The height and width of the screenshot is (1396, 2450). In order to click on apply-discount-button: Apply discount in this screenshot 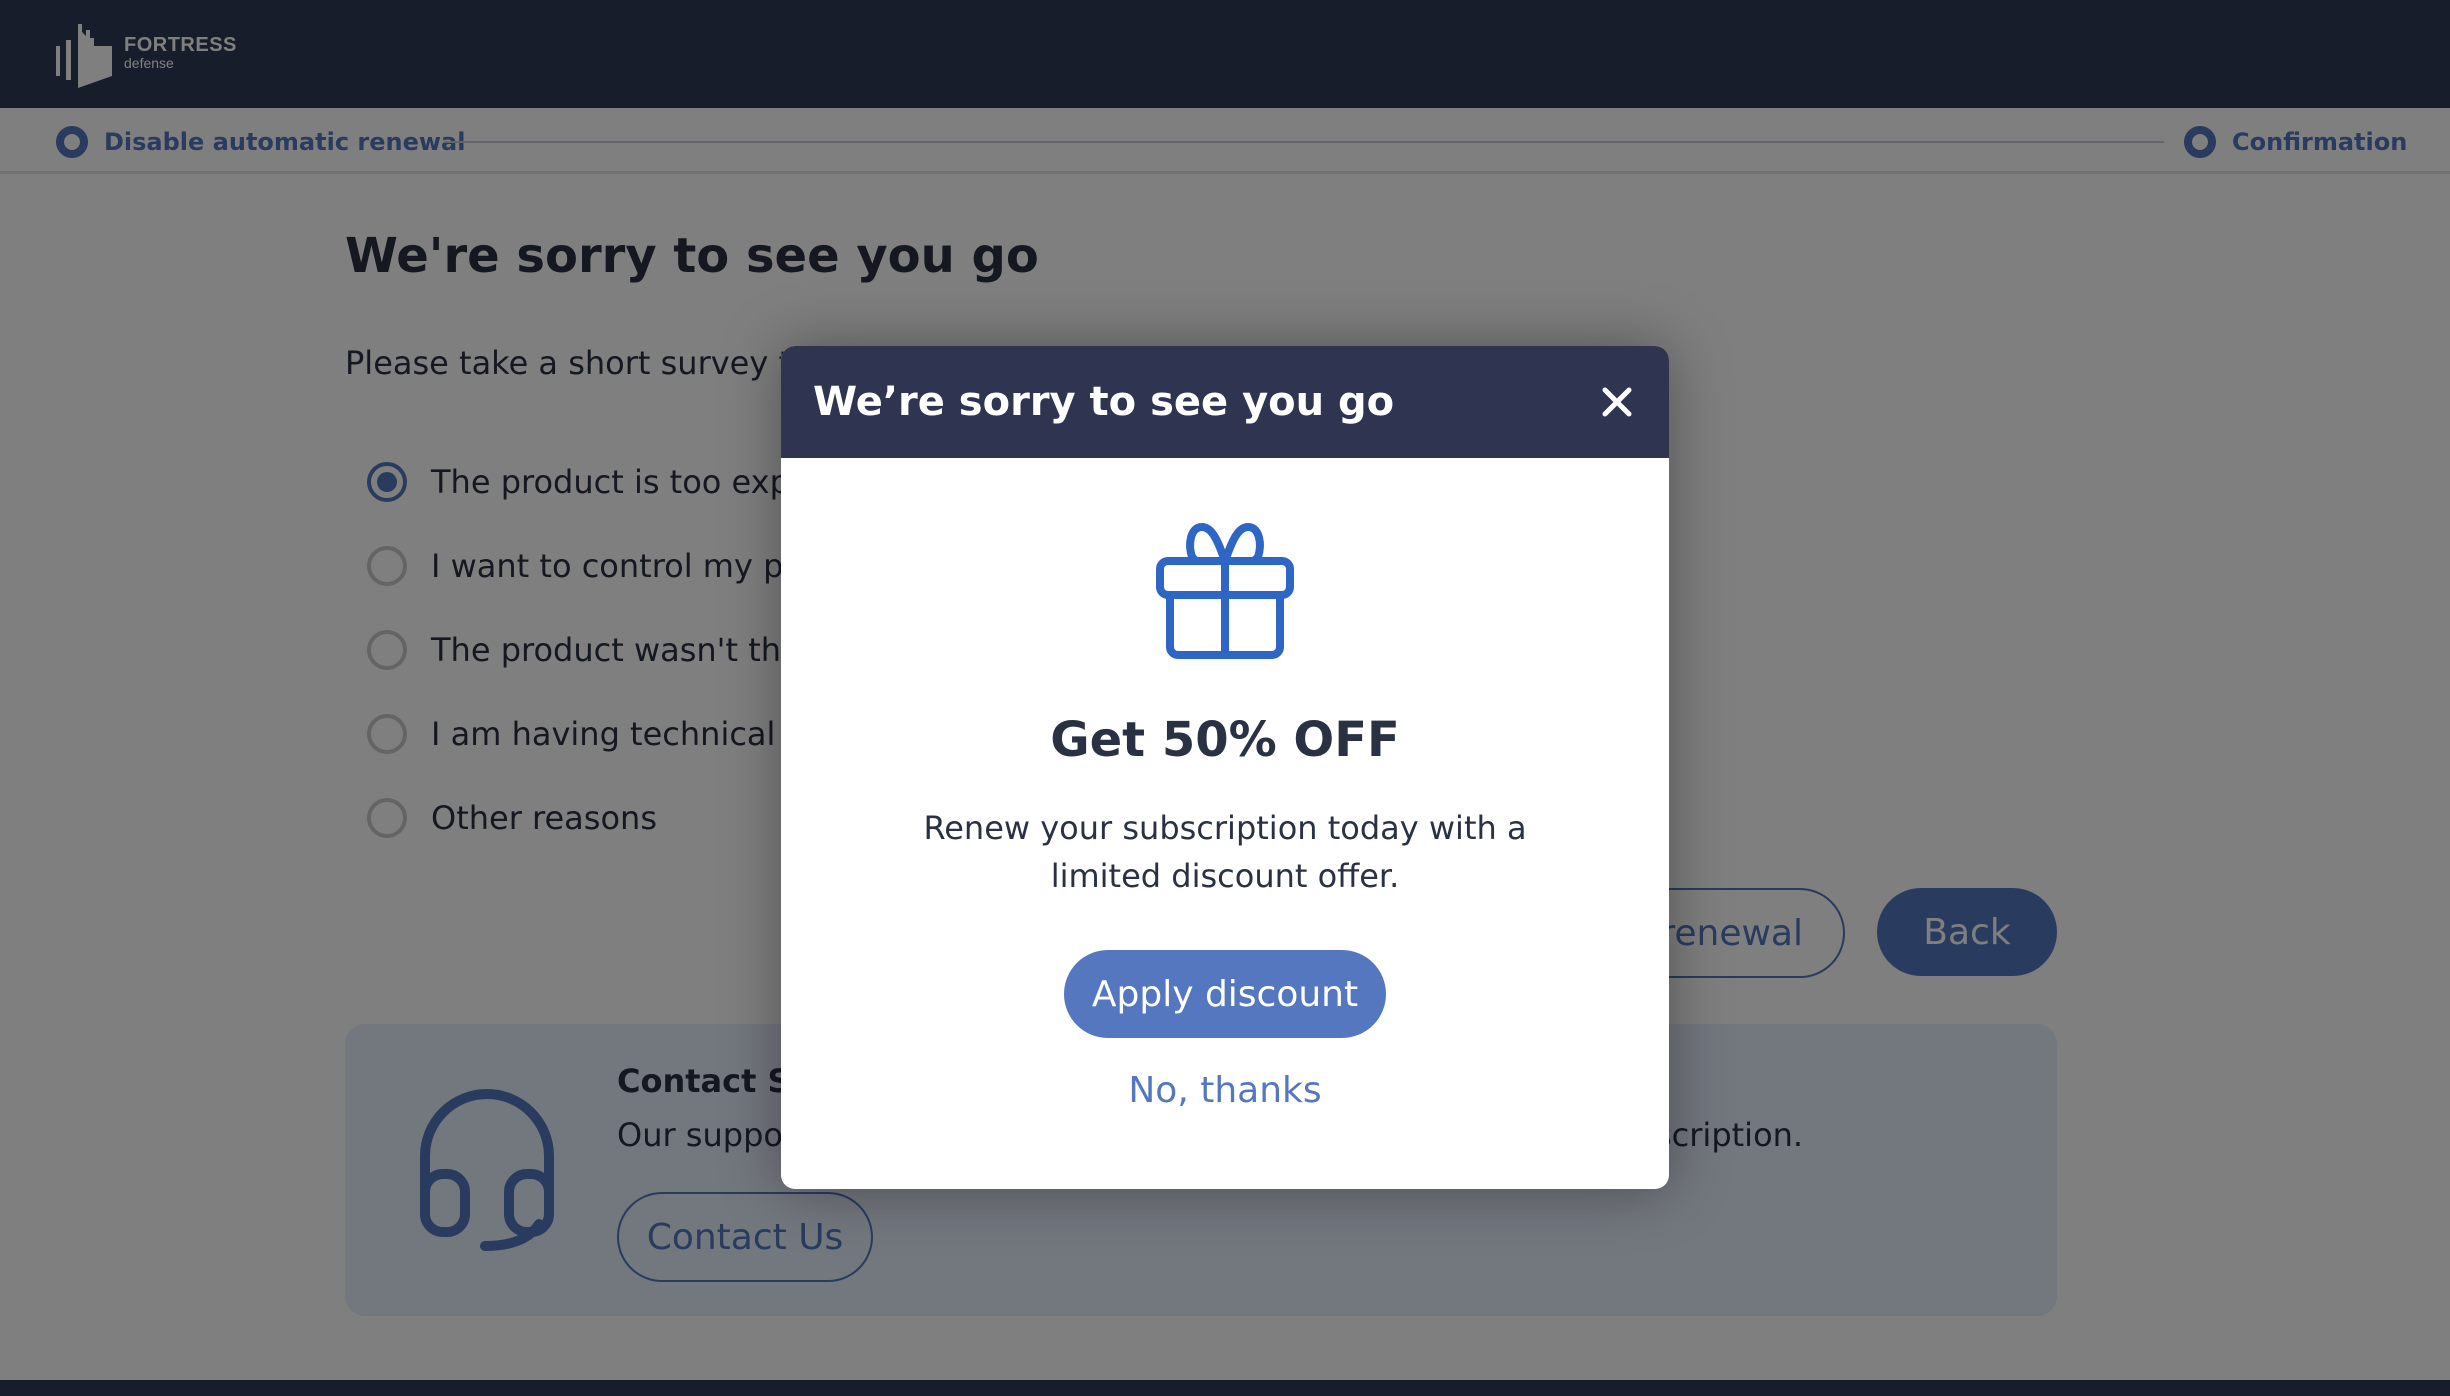, I will do `click(1225, 994)`.